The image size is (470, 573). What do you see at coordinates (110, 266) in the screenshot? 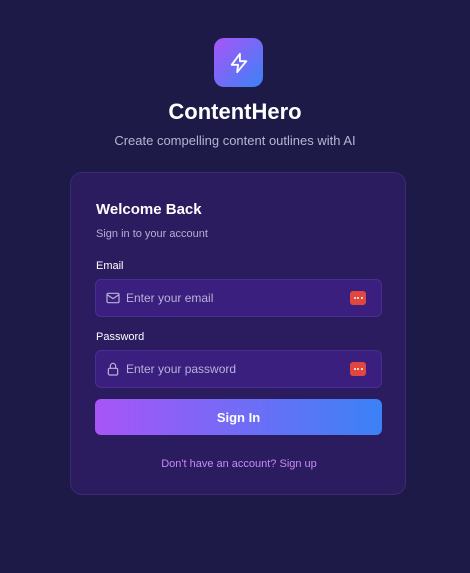
I see `email-label: Email` at bounding box center [110, 266].